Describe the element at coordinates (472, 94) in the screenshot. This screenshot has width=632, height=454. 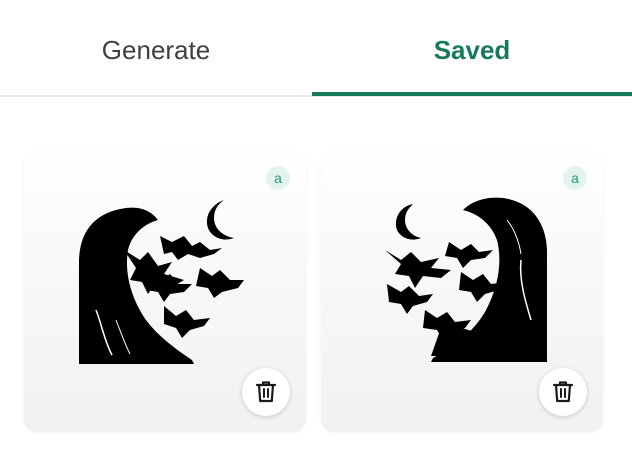
I see `active-tab-indicator` at that location.